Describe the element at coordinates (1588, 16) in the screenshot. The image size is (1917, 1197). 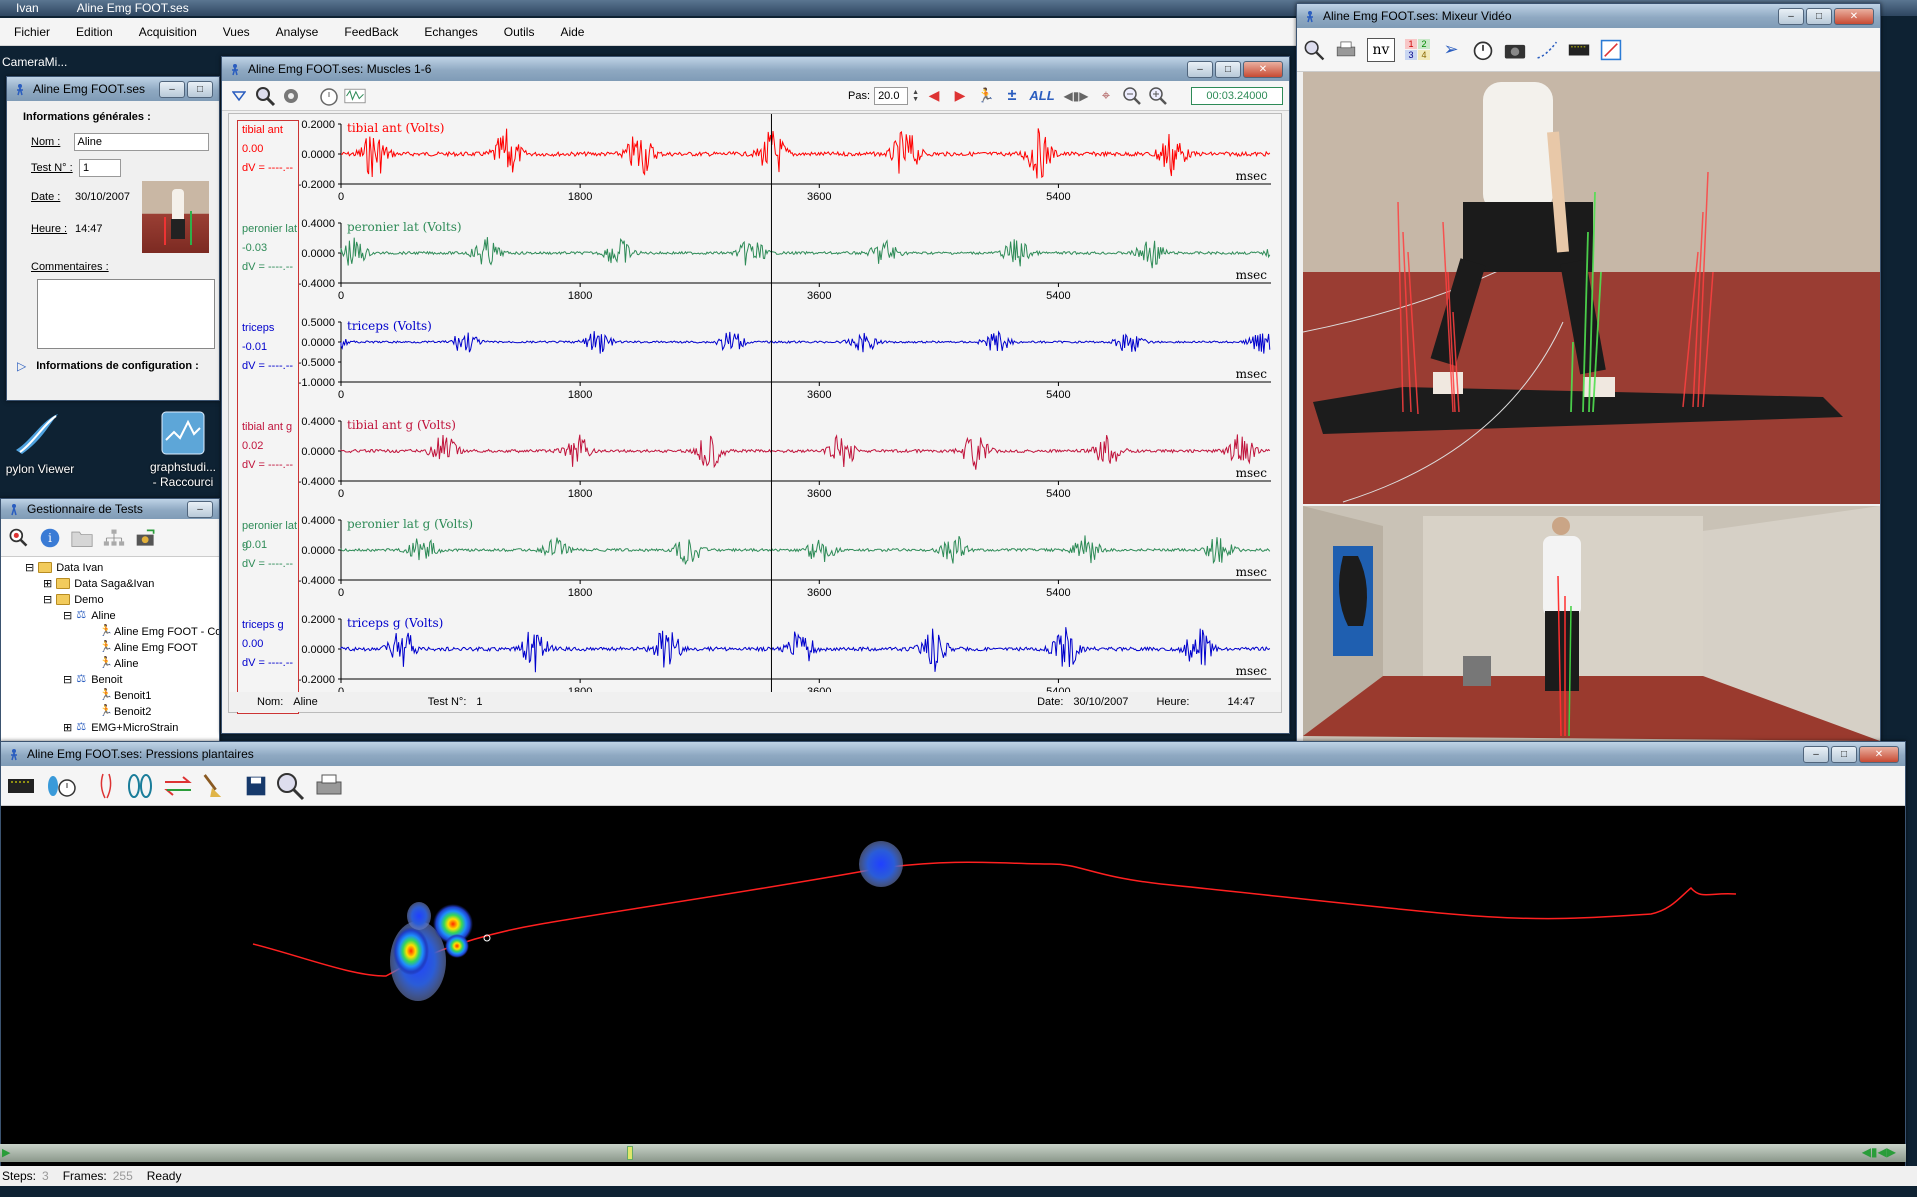
I see `video-window-titlebar: Aline Emg FOOT.ses: Mixeur Vidéo – □ ✕` at that location.